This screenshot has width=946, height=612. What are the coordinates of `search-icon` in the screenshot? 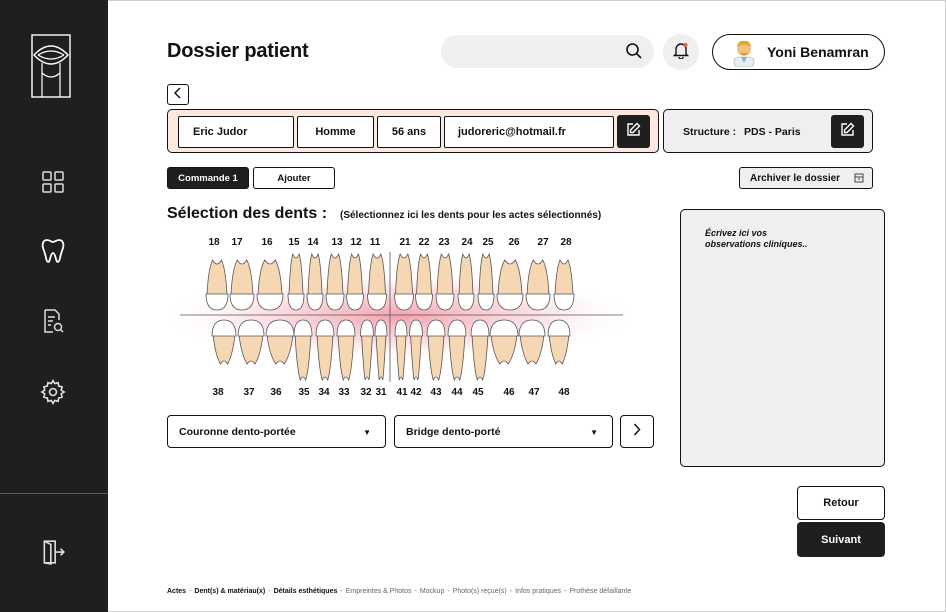 It's located at (634, 51).